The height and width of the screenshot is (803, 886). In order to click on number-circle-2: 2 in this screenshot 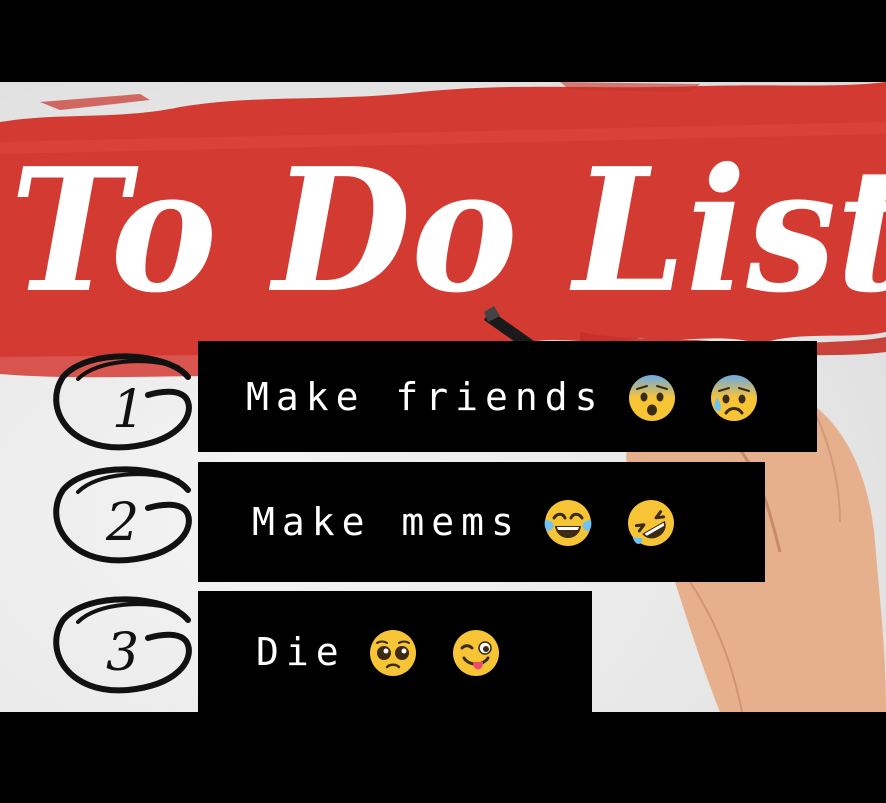, I will do `click(122, 515)`.